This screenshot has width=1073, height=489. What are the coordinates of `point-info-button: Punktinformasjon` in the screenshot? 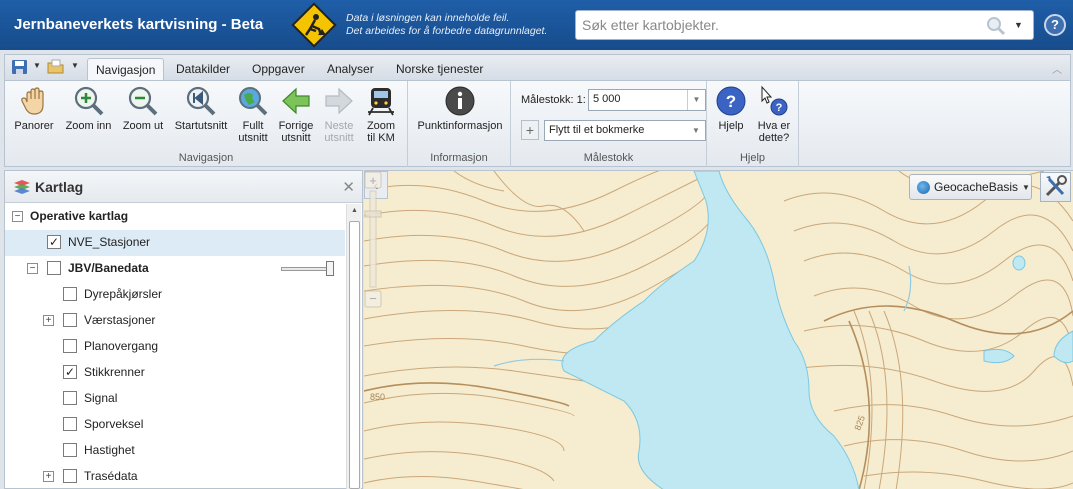 It's located at (460, 108).